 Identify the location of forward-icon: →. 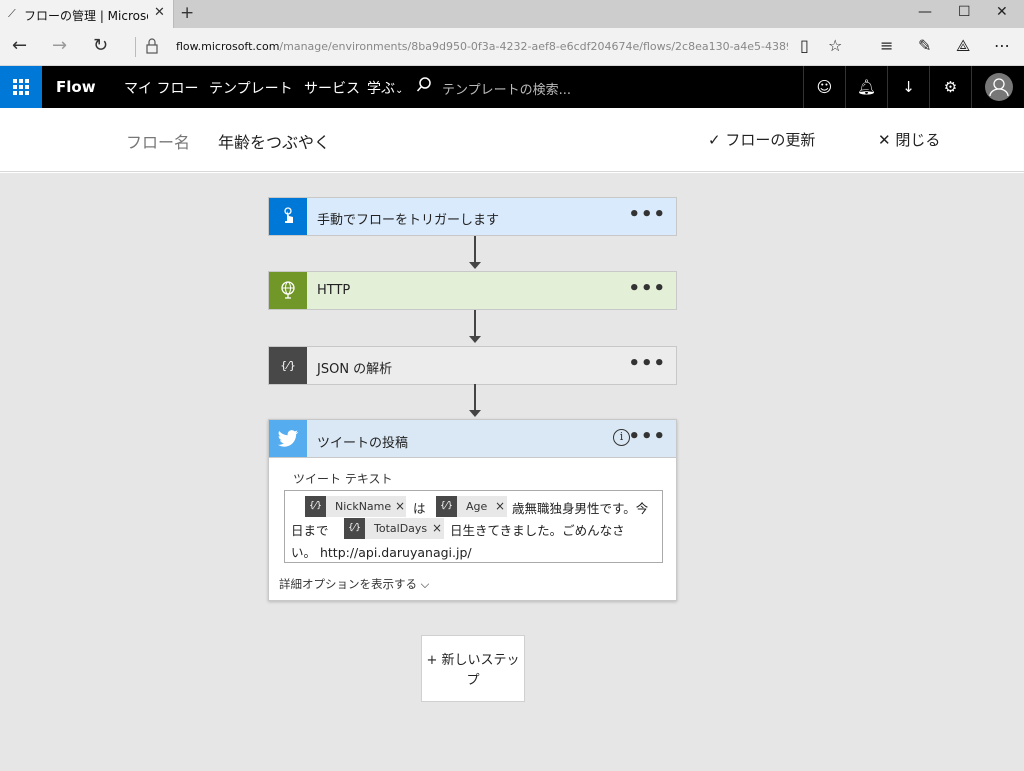
(59, 45).